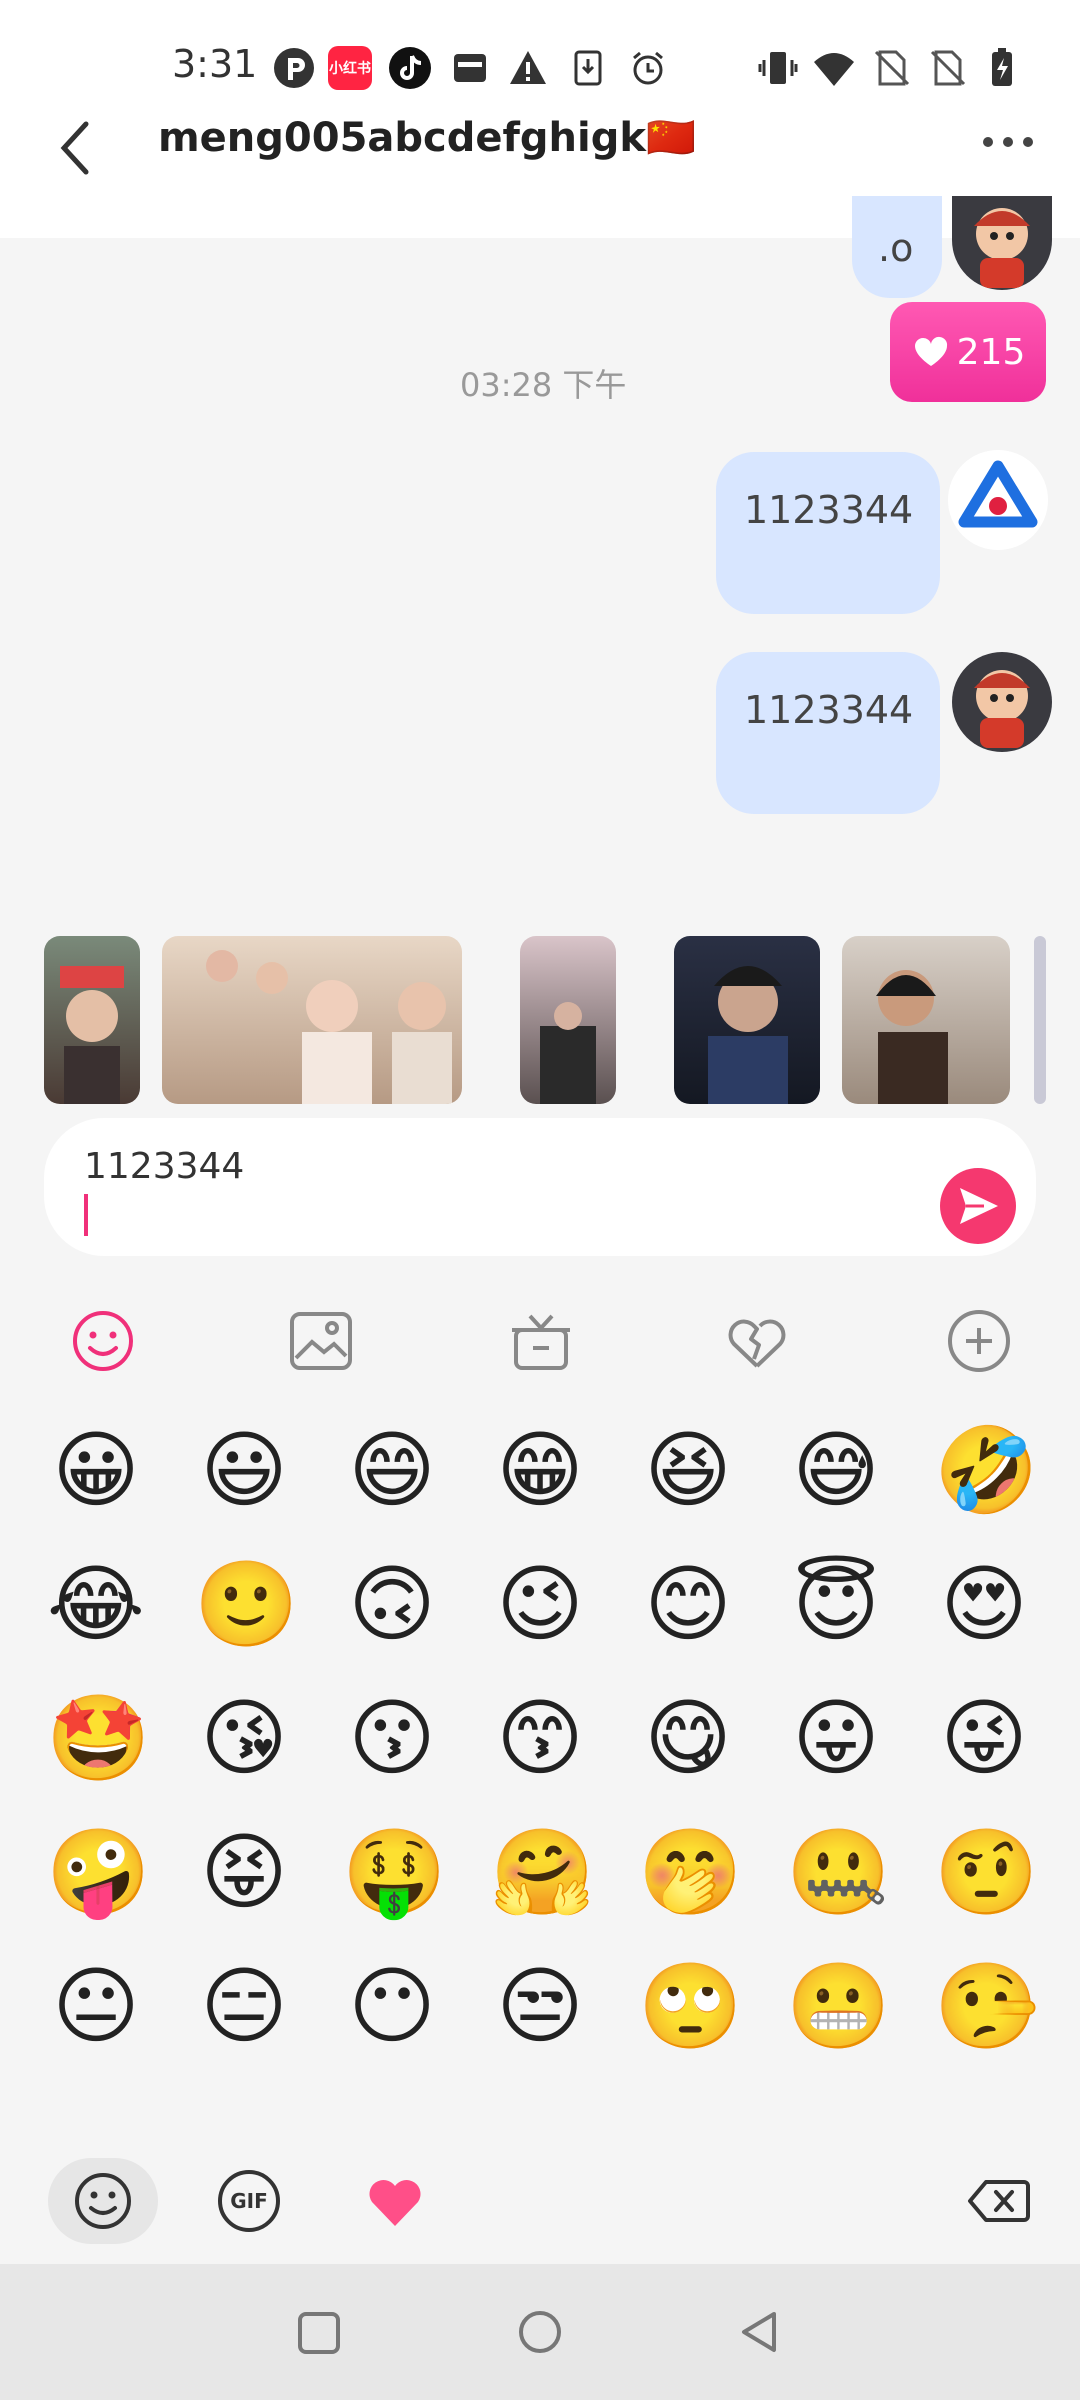  What do you see at coordinates (319, 2333) in the screenshot?
I see `recents-icon` at bounding box center [319, 2333].